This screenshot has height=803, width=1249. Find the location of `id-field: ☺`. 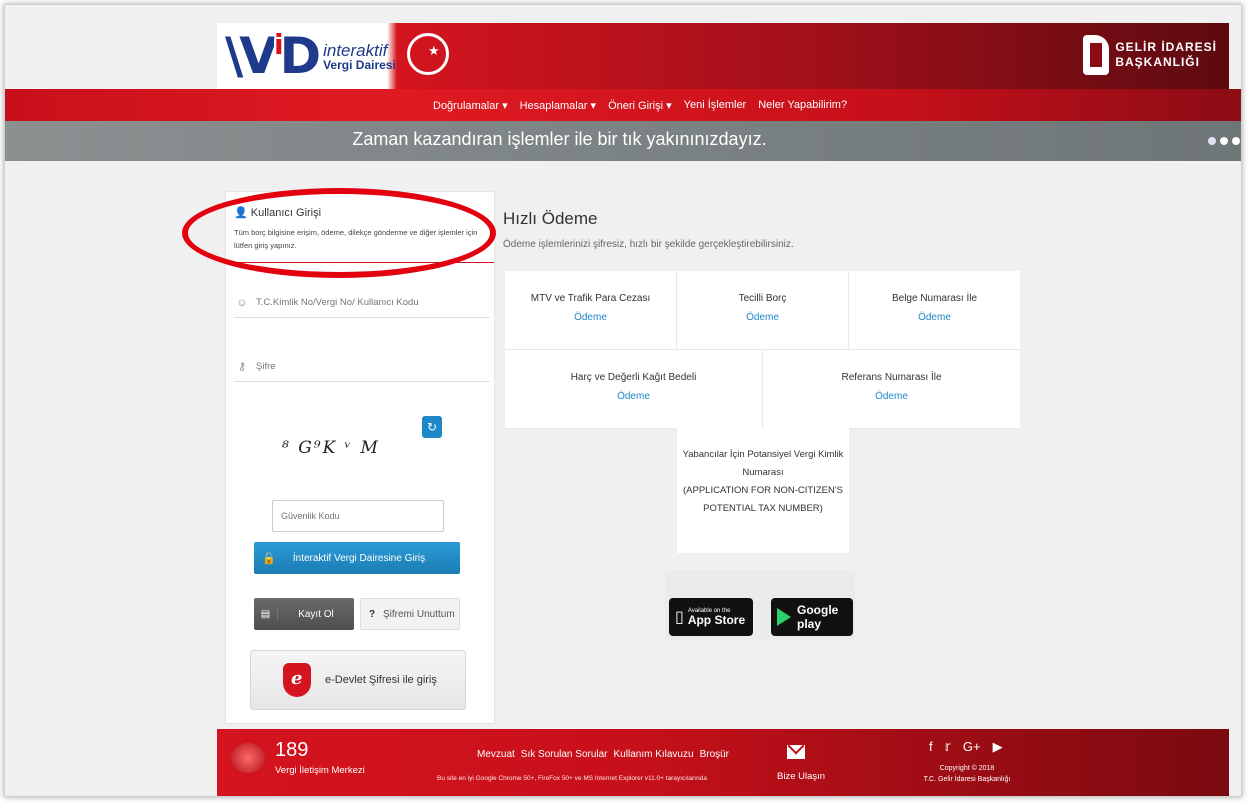

id-field: ☺ is located at coordinates (362, 303).